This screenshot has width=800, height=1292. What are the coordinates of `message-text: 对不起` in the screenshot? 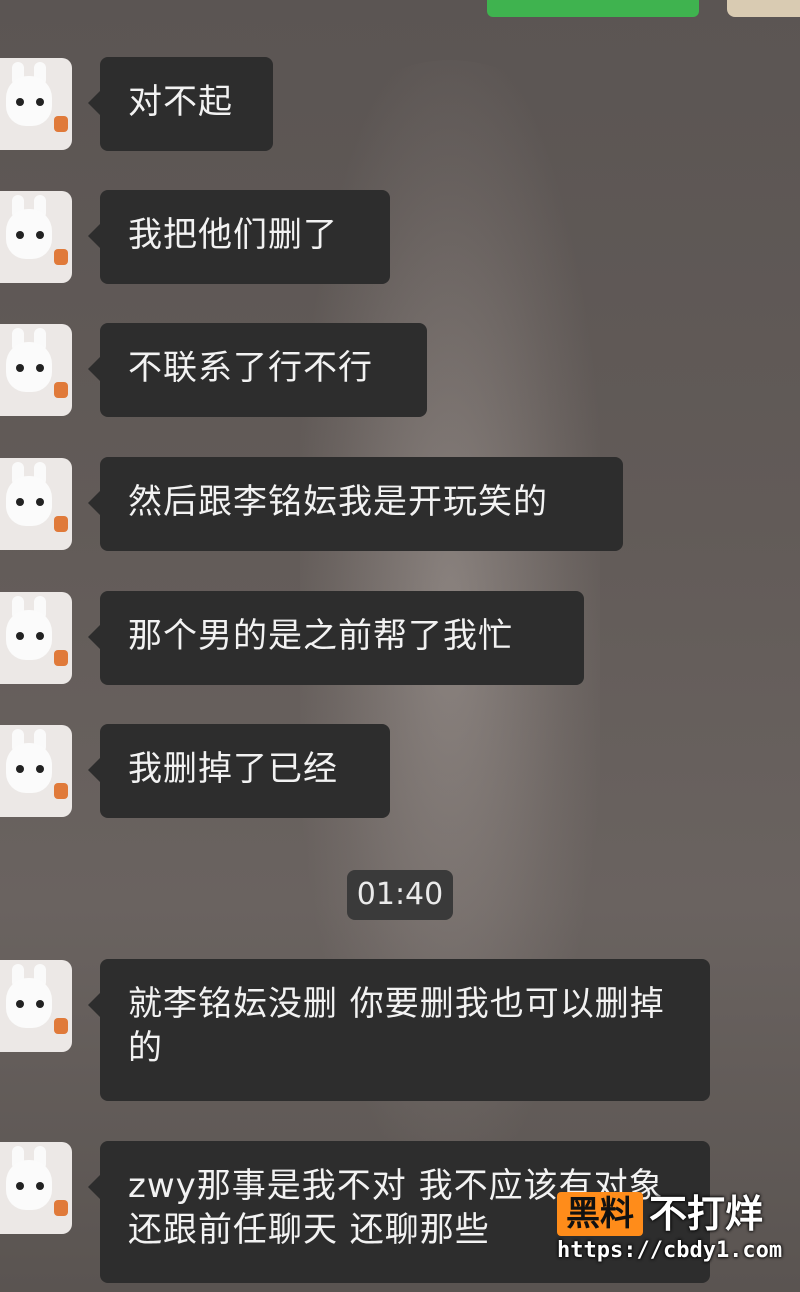 It's located at (180, 102).